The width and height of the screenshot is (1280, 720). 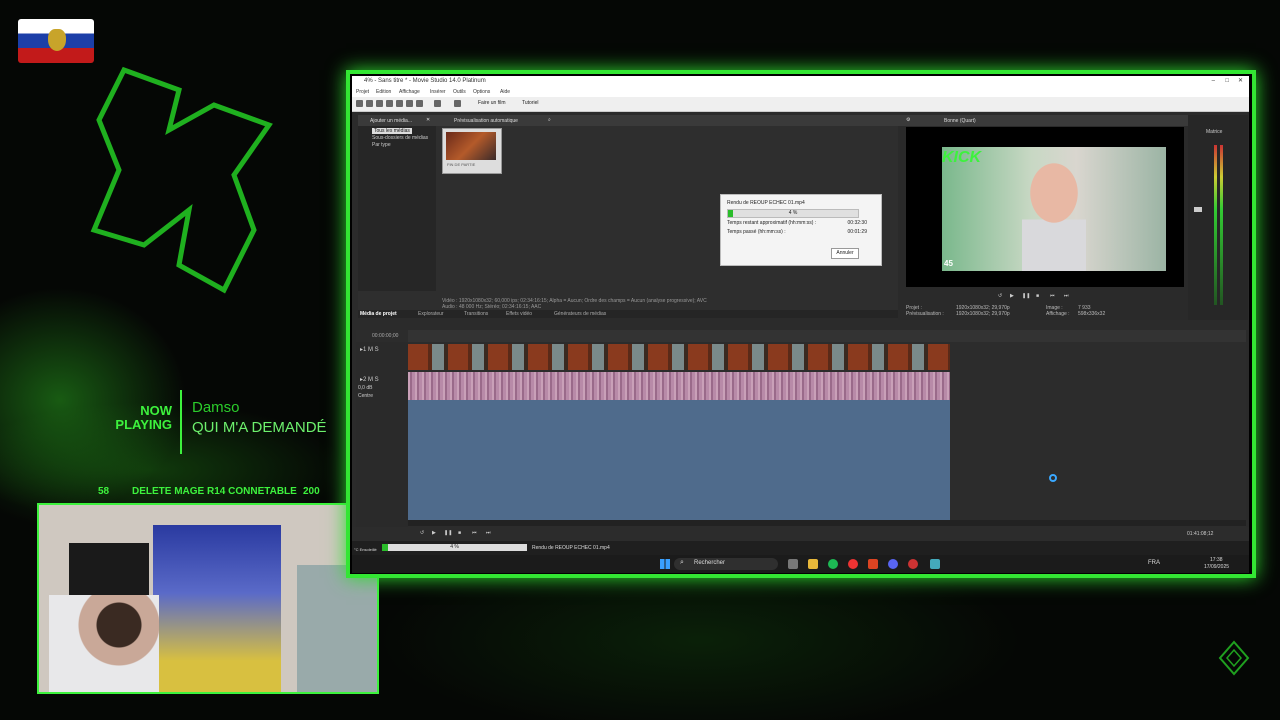 I want to click on menu-outils: Outils, so click(x=459, y=92).